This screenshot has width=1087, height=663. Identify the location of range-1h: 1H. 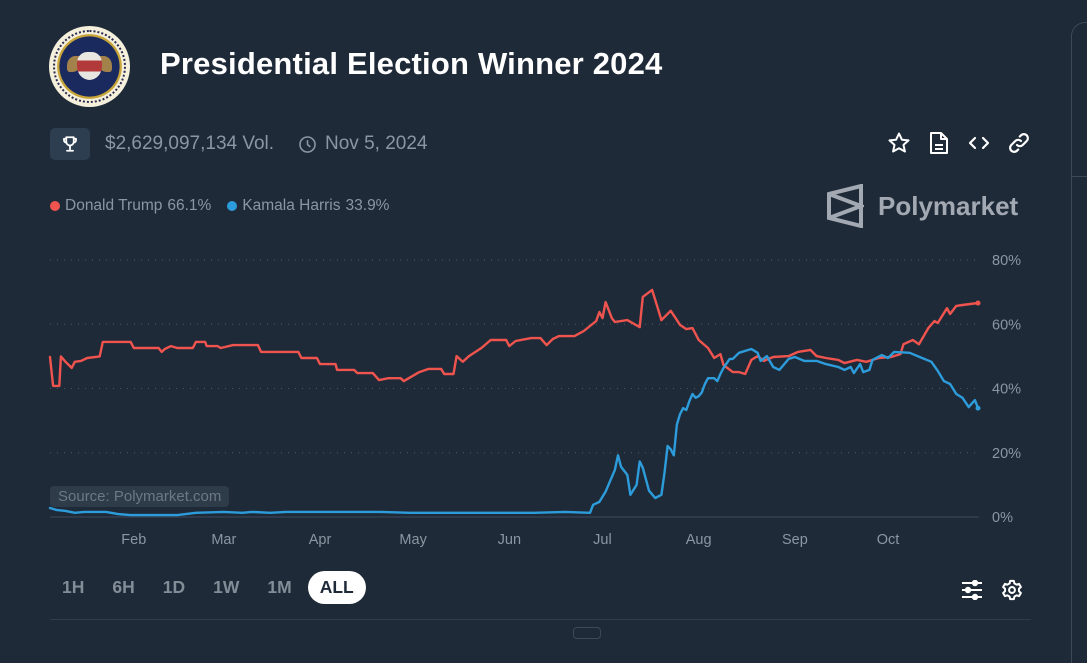
(73, 587).